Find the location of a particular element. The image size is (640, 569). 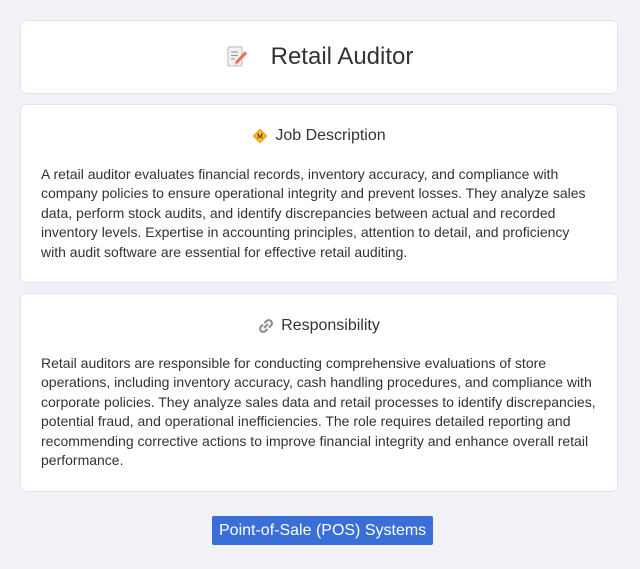

job-description-heading-row: M Job Description is located at coordinates (319, 136).